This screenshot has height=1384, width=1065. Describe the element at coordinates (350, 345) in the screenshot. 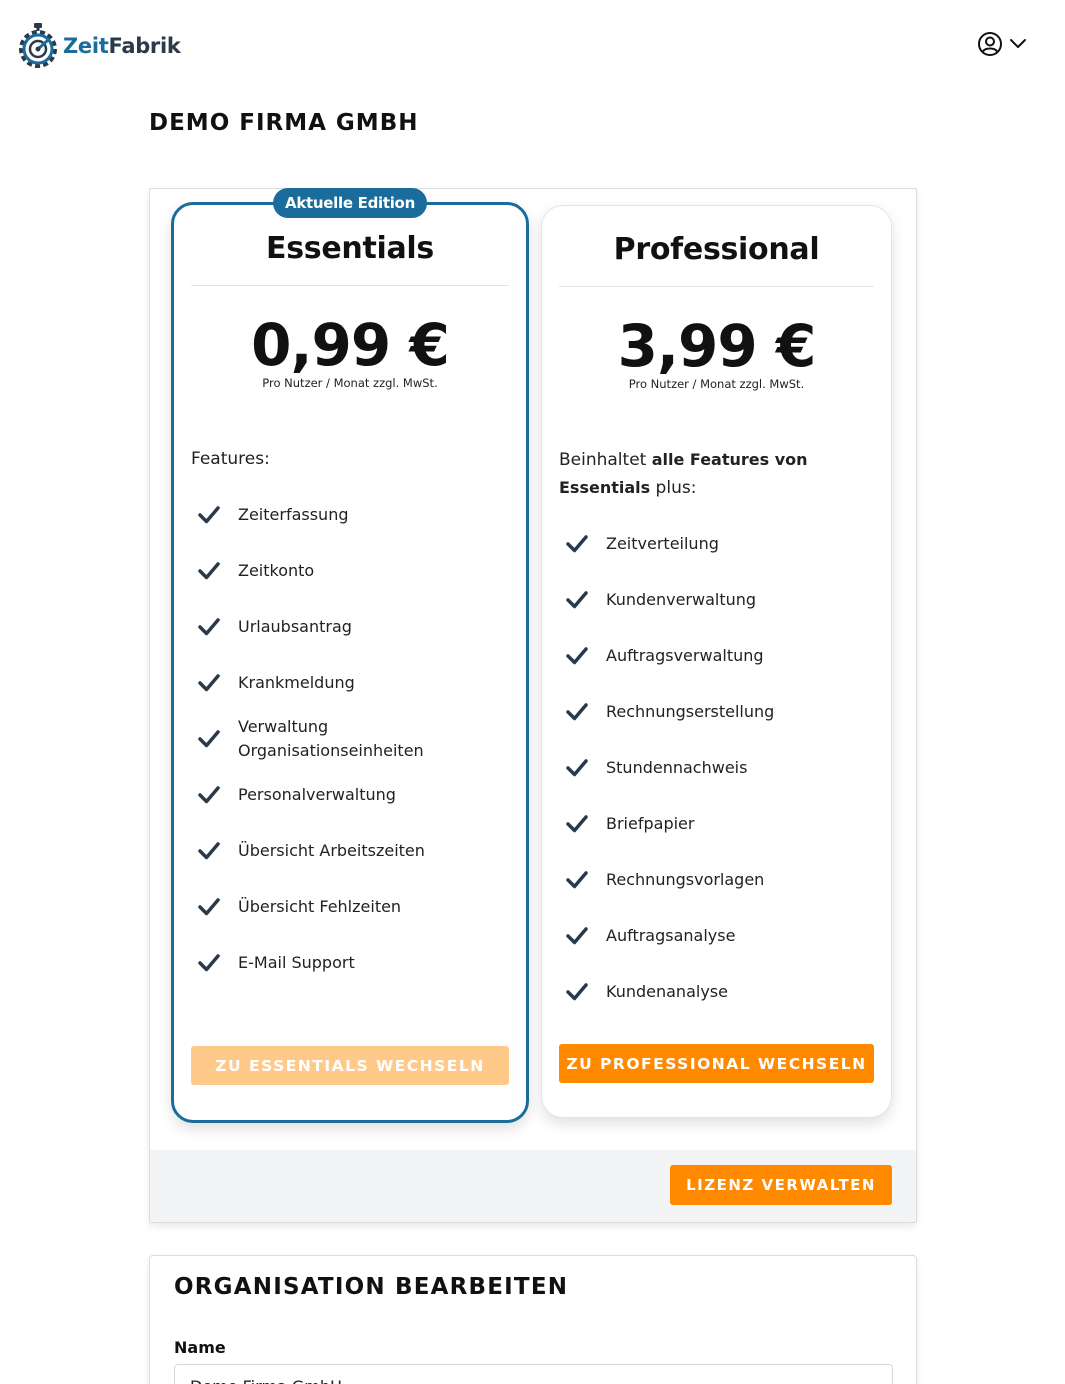

I see `plan-price: 0,99 €` at that location.